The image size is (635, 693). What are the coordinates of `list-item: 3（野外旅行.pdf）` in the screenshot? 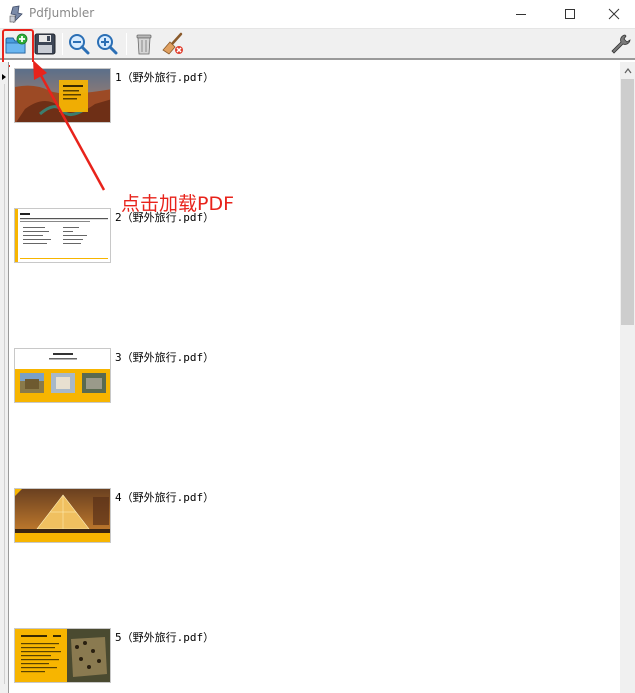 It's located at (294, 374).